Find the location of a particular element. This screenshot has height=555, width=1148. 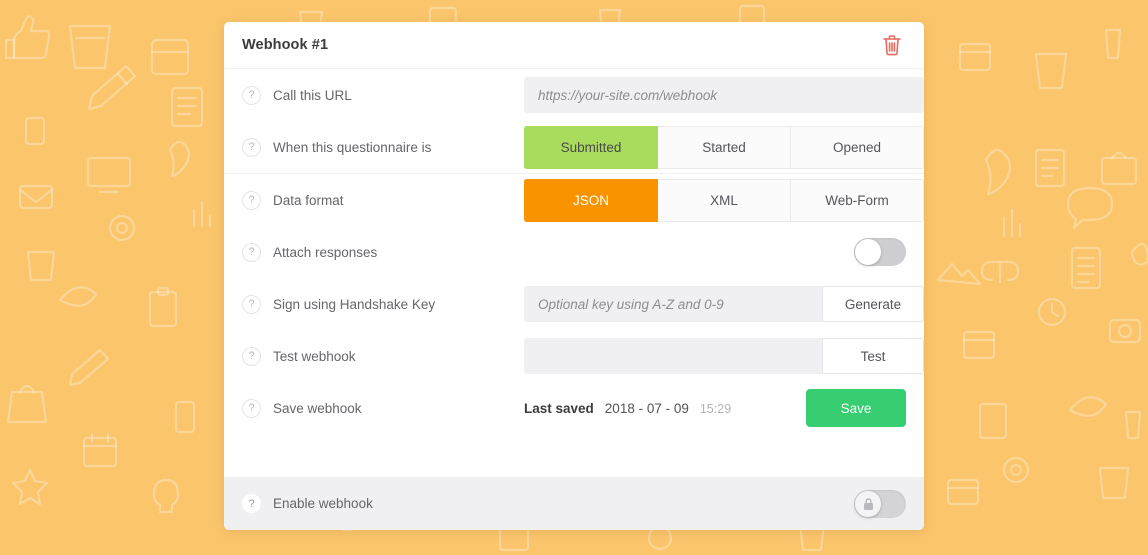

last-saved-date: 2018 - 07 - 09 is located at coordinates (646, 408).